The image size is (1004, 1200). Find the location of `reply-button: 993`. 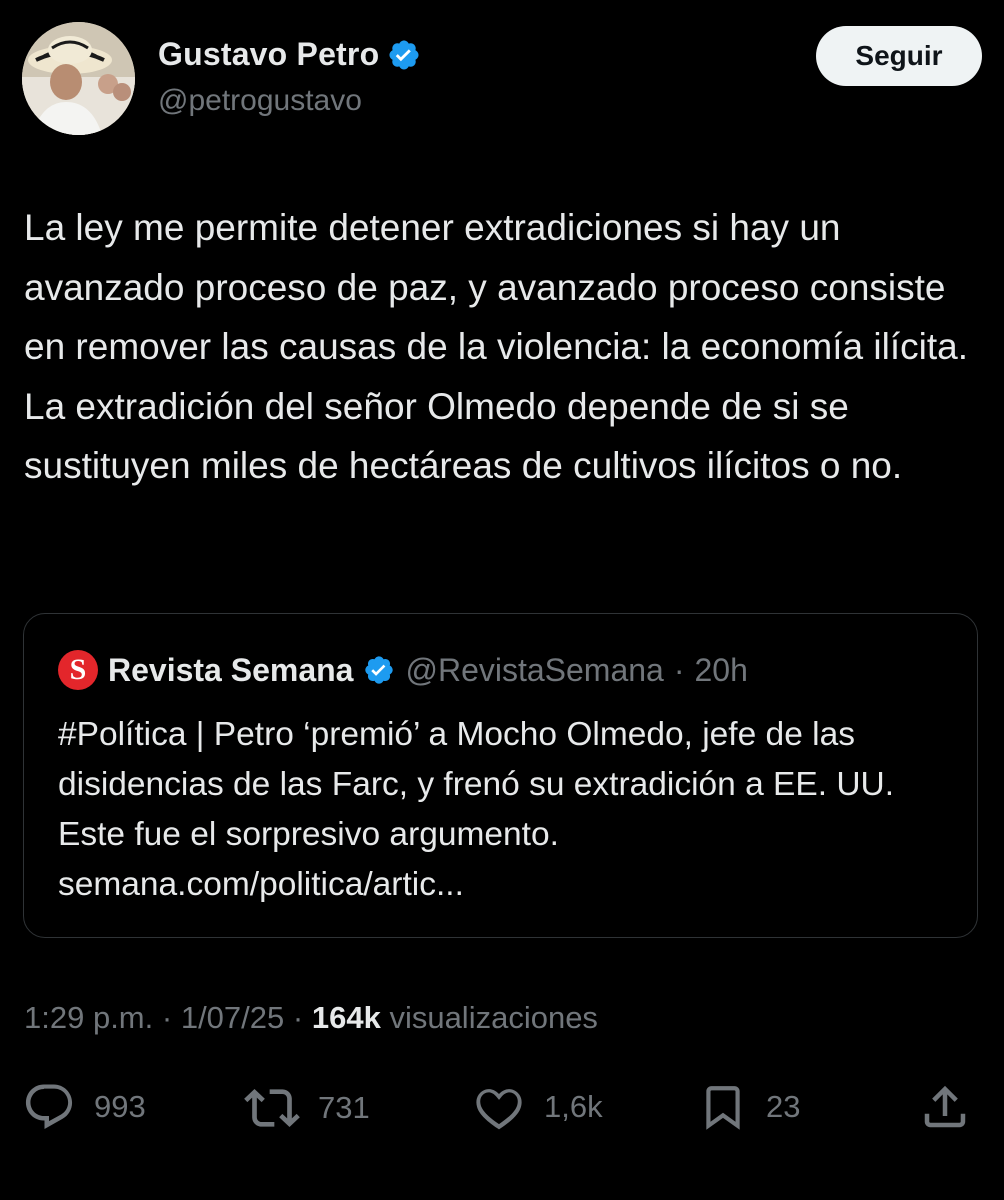

reply-button: 993 is located at coordinates (84, 1107).